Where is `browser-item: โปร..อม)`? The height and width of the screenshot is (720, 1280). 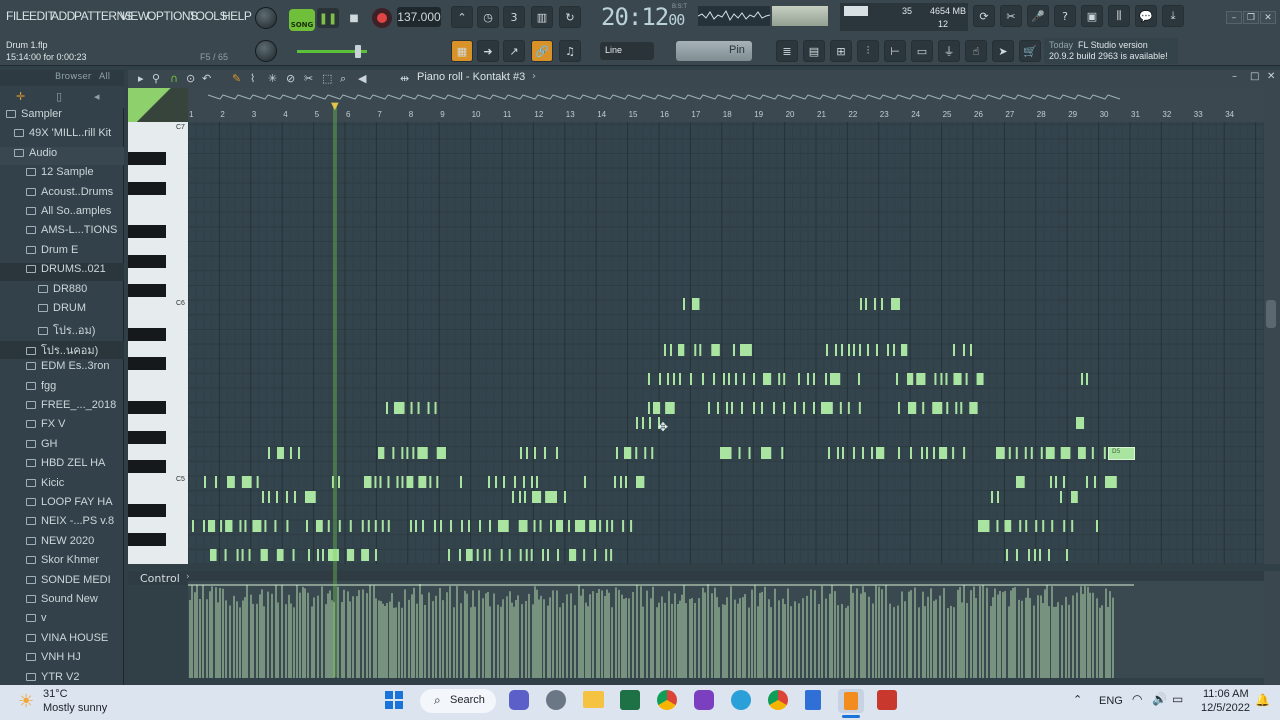
browser-item: โปร..อม) is located at coordinates (62, 330).